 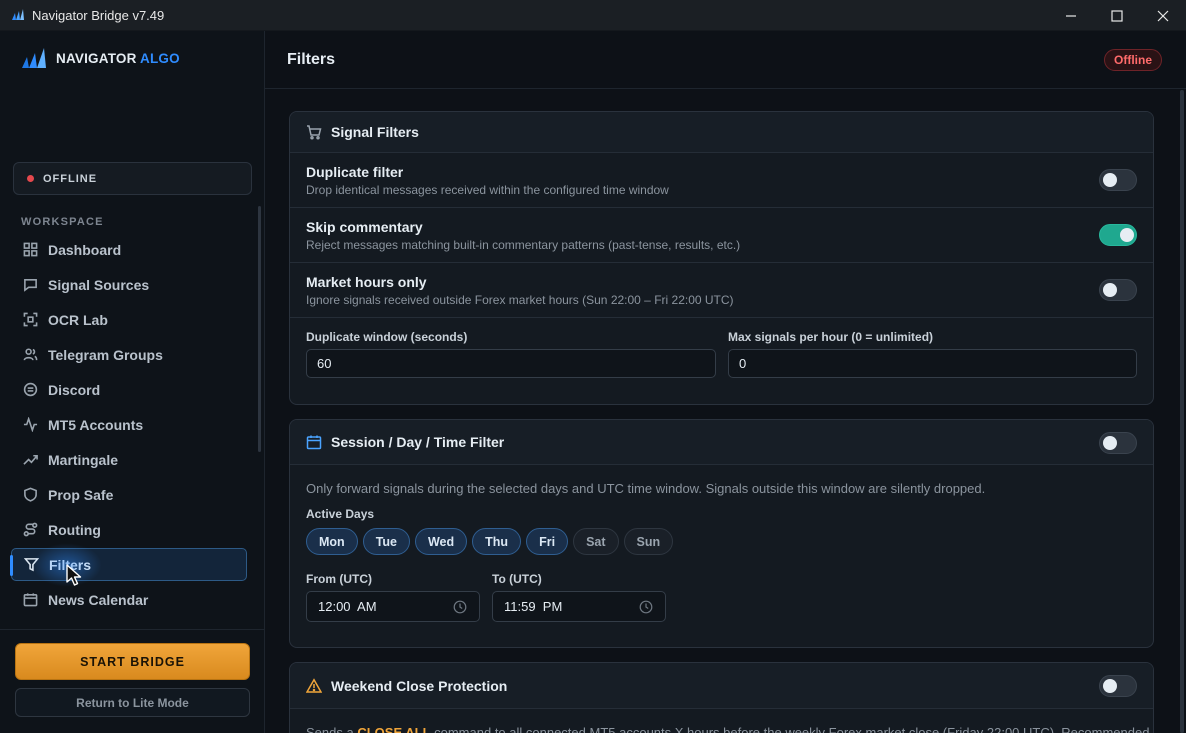 What do you see at coordinates (593, 15) in the screenshot?
I see `title-bar: Navigator Bridge v7.49` at bounding box center [593, 15].